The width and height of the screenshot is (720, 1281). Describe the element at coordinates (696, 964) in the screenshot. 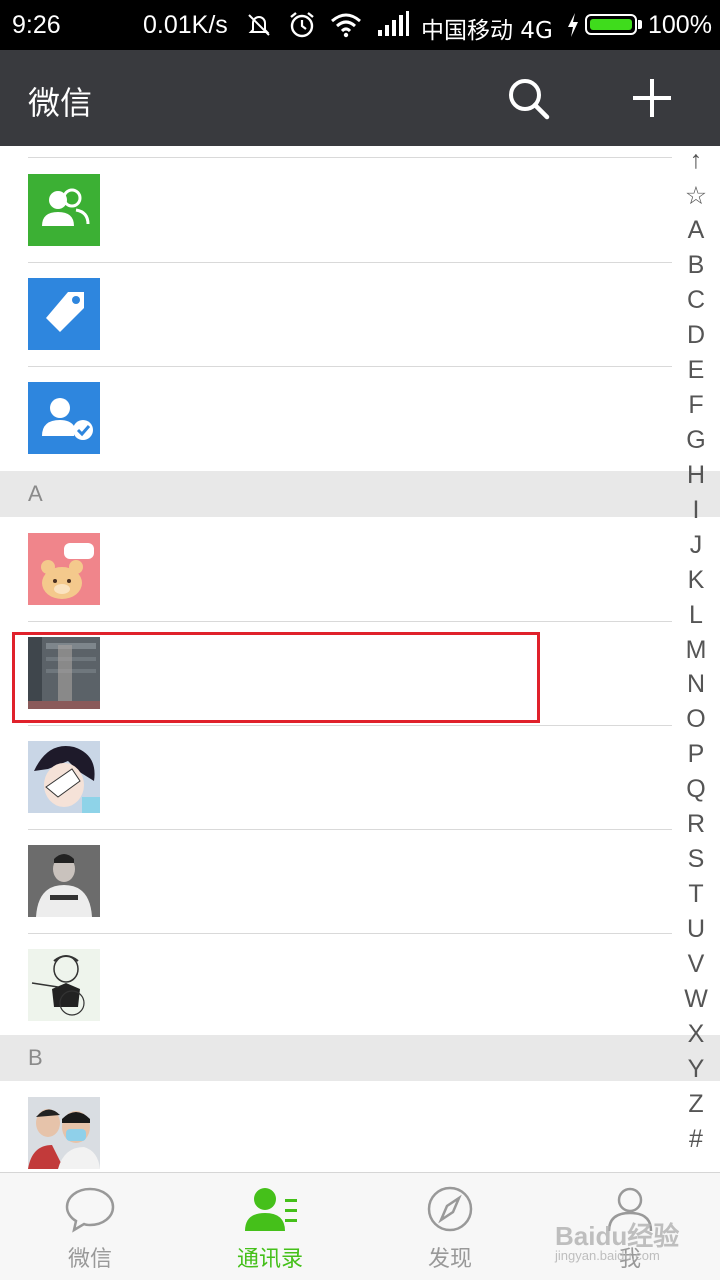

I see `index-letter: V` at that location.